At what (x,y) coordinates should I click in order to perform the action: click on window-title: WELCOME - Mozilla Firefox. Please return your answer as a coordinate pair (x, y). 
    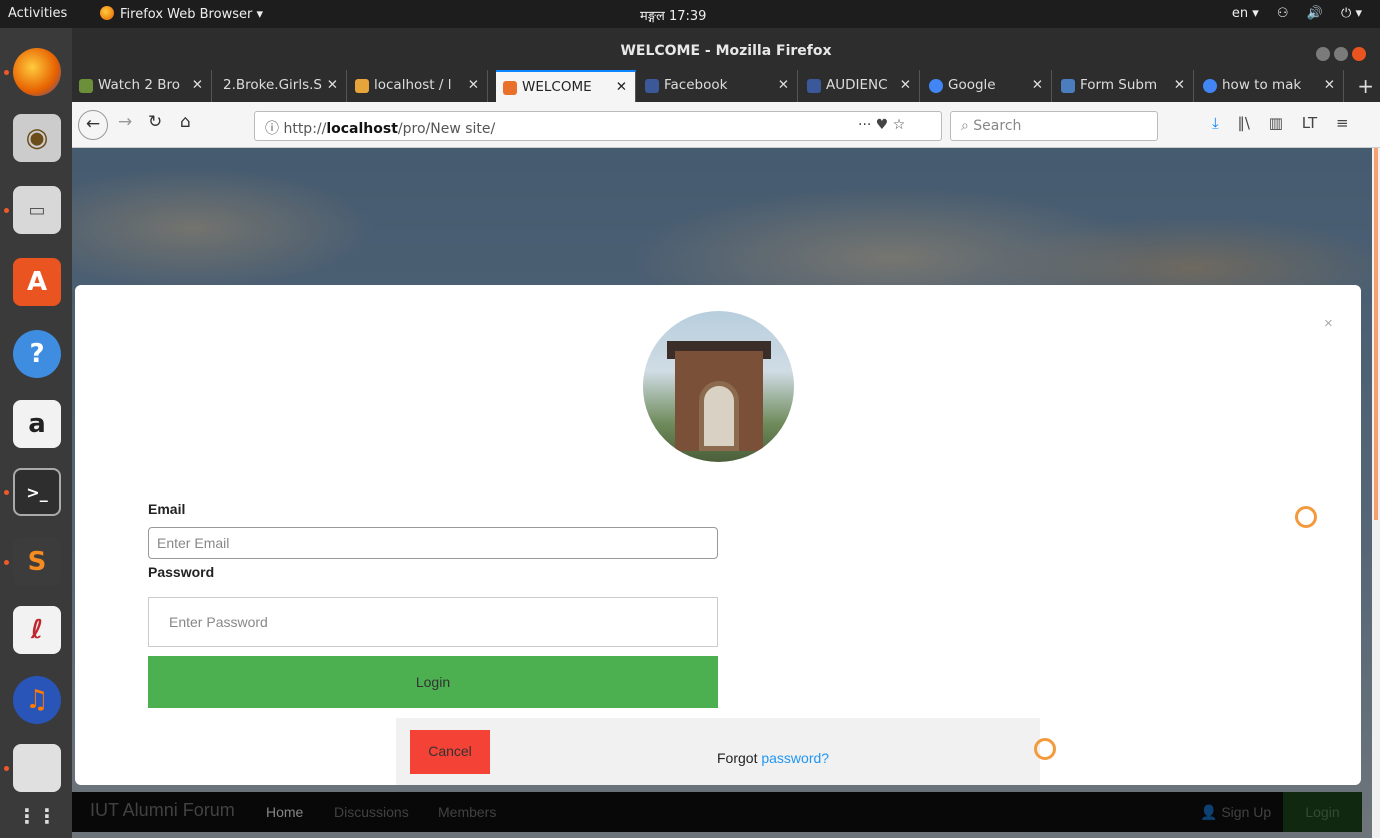
    Looking at the image, I should click on (726, 51).